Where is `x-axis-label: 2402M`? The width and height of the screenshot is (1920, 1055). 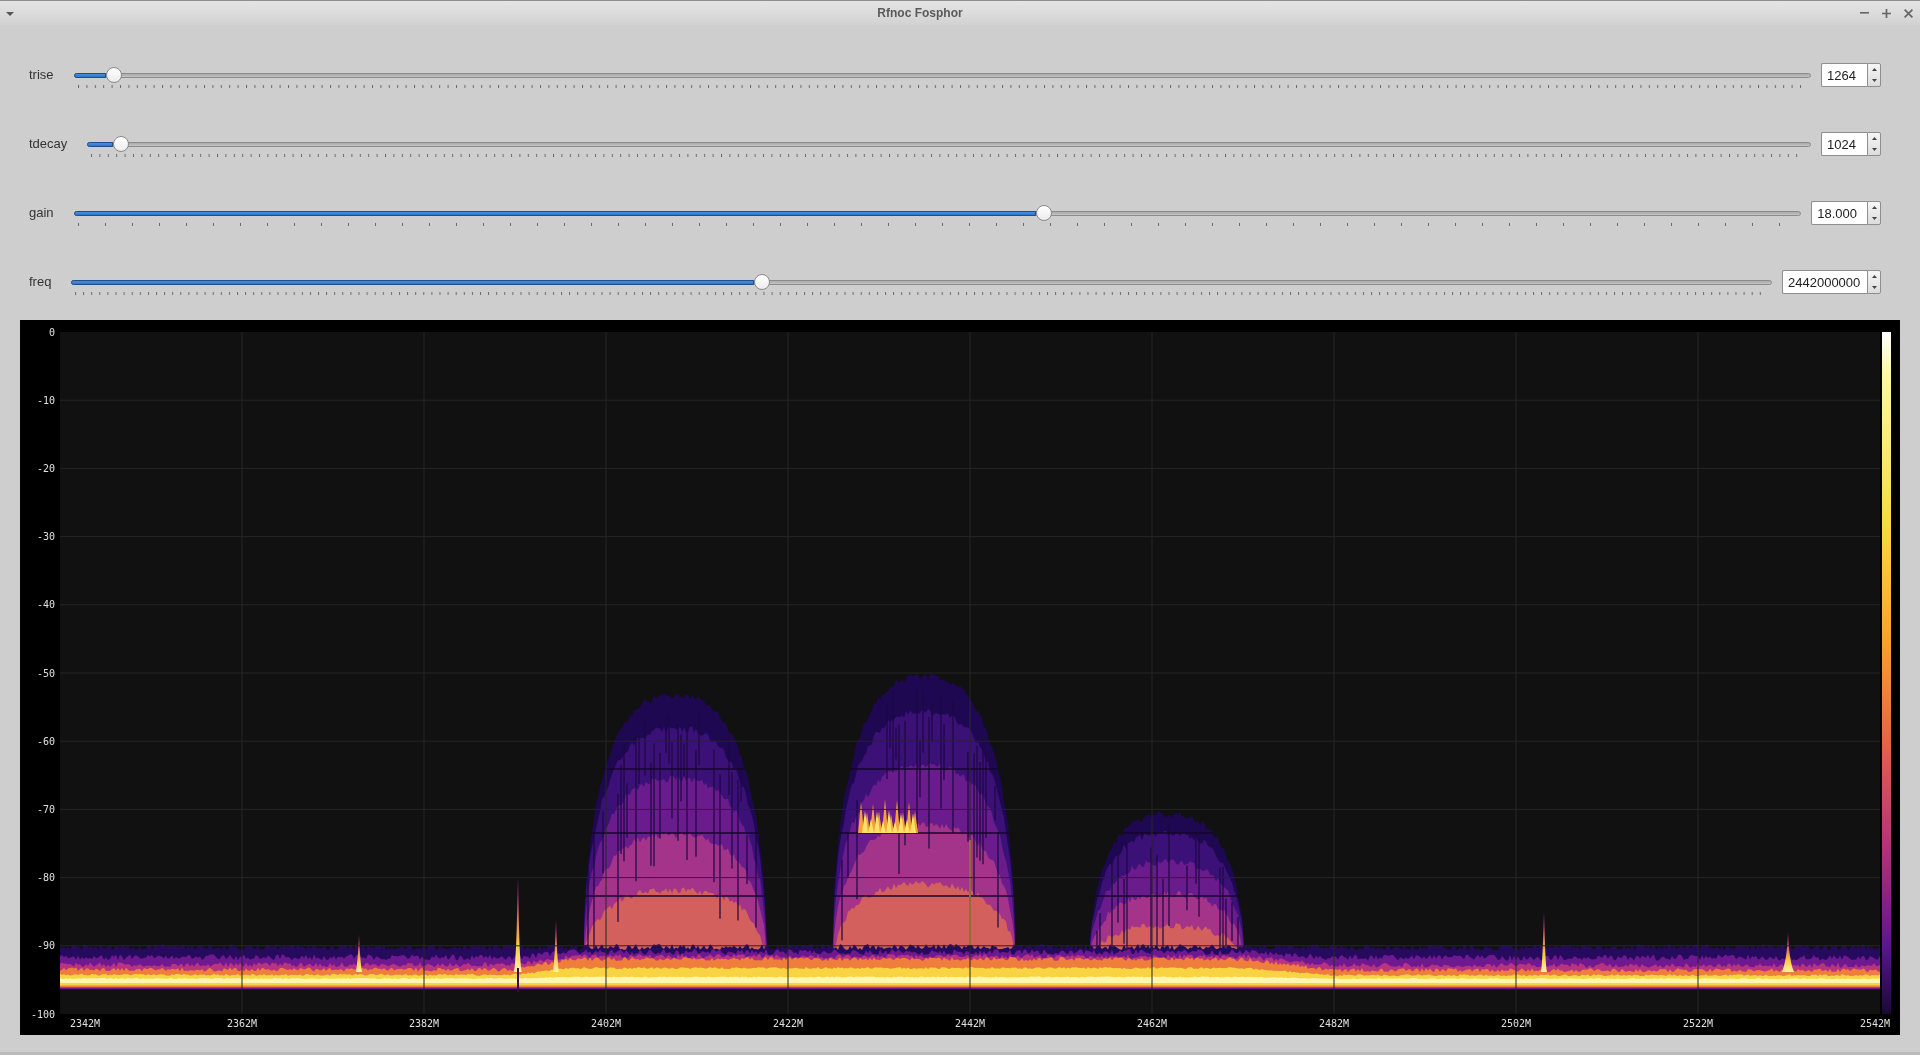
x-axis-label: 2402M is located at coordinates (606, 1023).